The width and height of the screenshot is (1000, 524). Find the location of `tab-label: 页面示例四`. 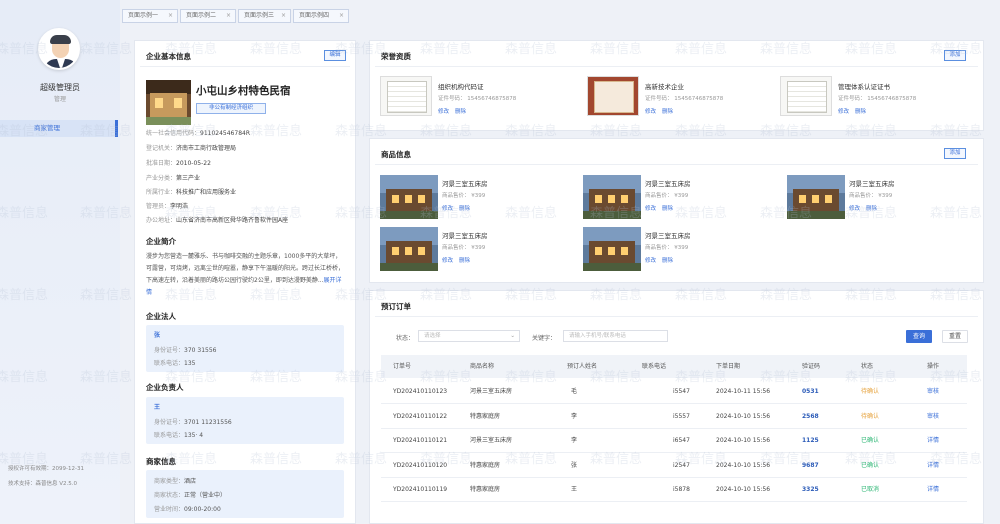

tab-label: 页面示例四 is located at coordinates (314, 15).